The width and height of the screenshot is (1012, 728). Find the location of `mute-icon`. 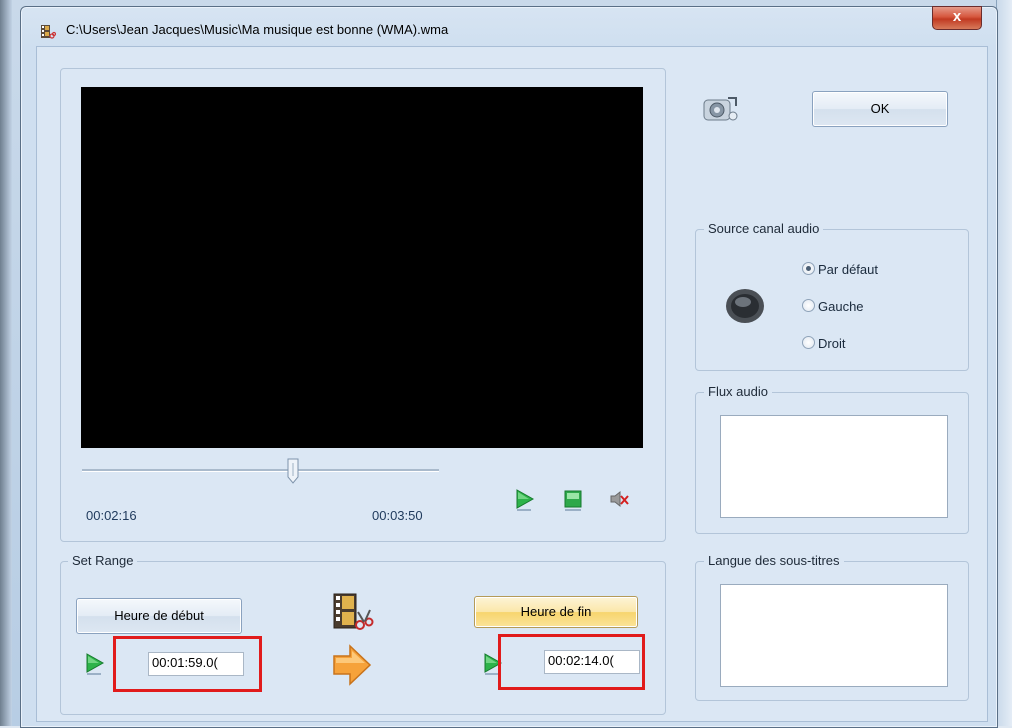

mute-icon is located at coordinates (619, 500).